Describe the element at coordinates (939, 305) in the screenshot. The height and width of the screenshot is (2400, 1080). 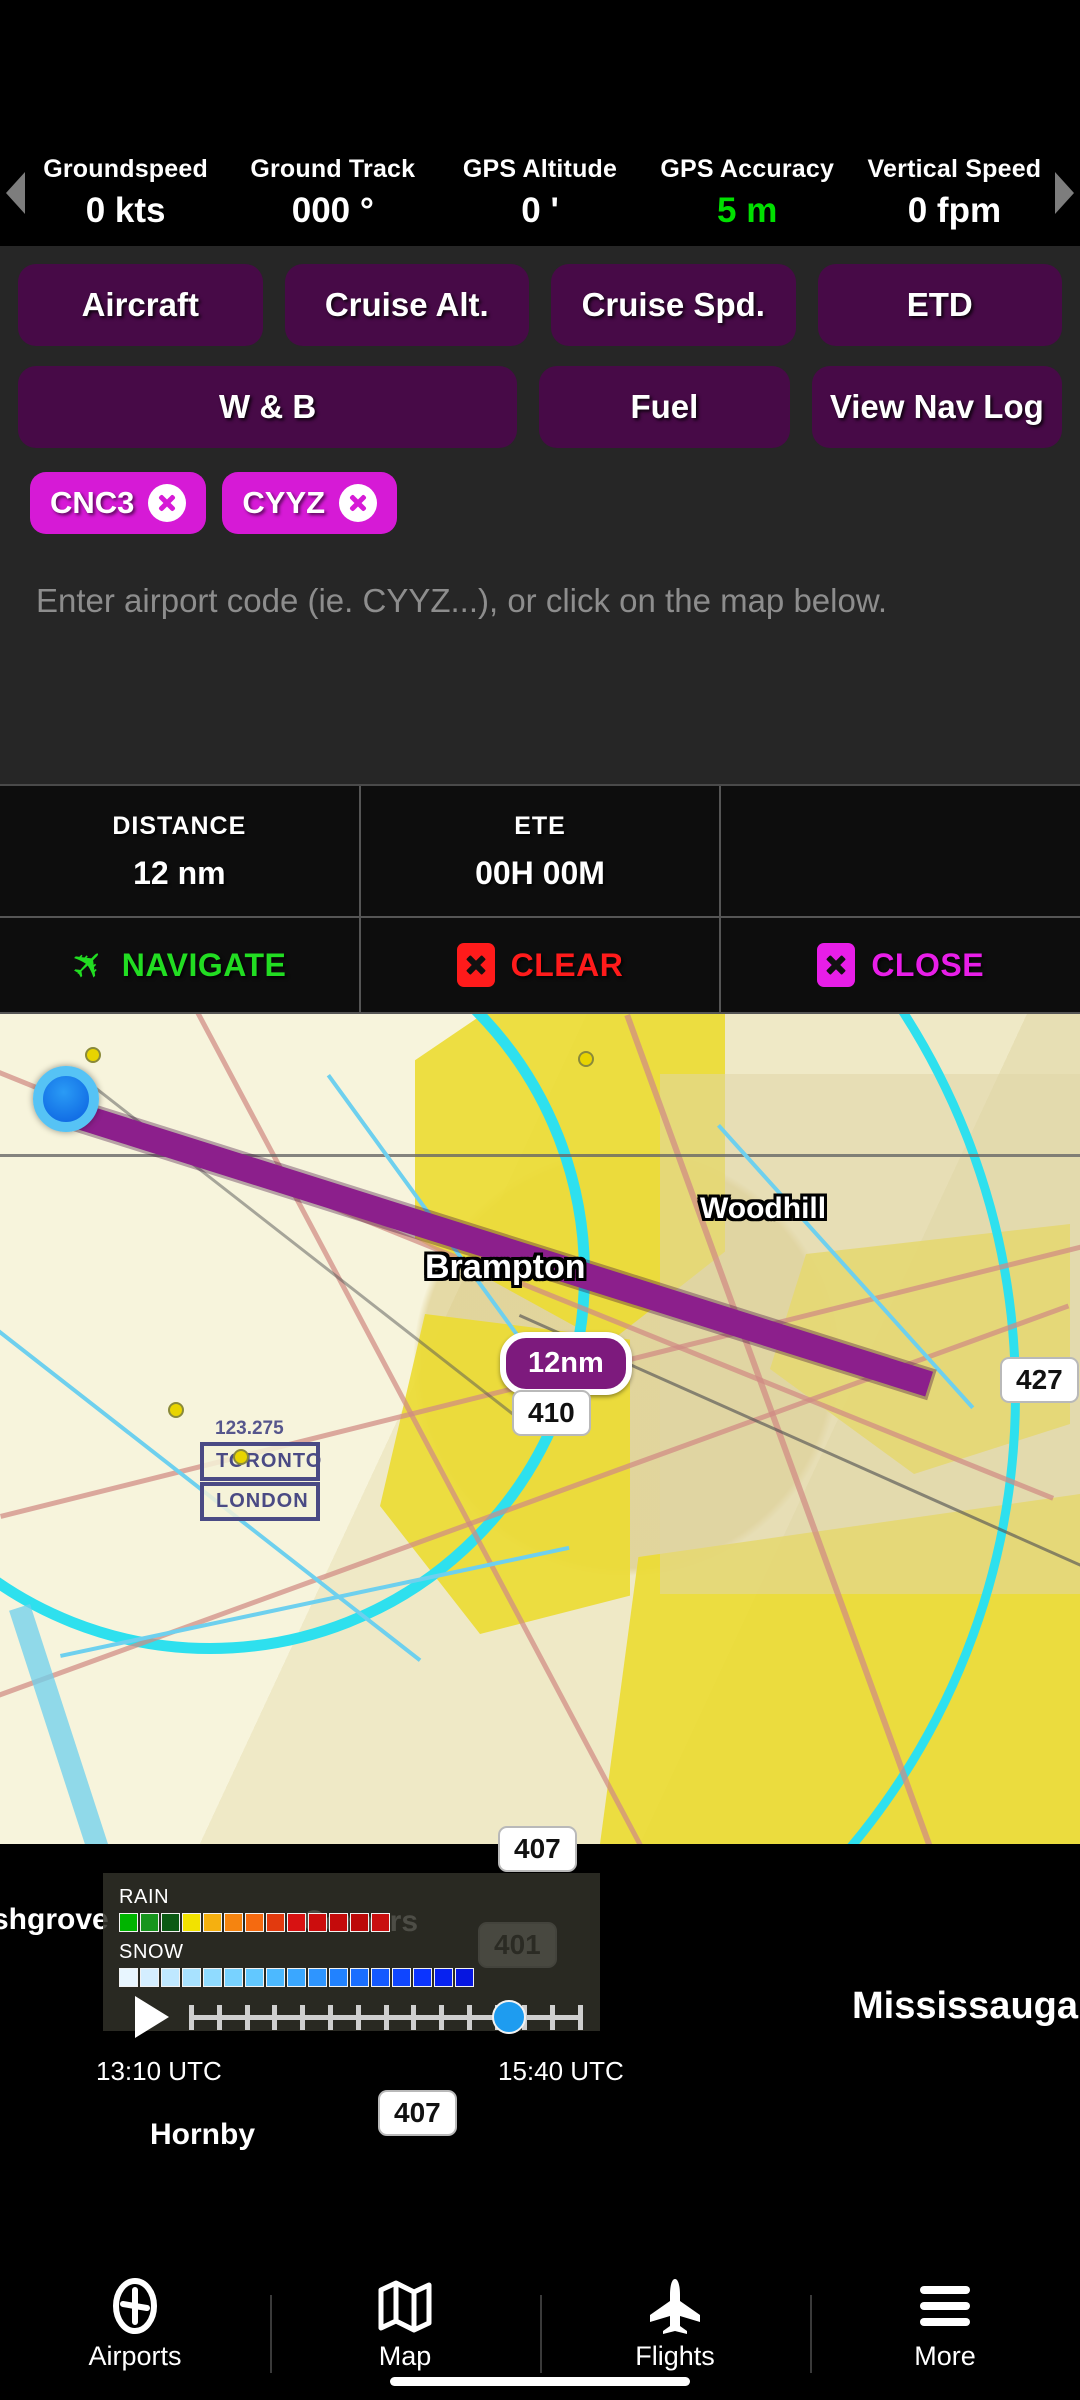
I see `etd-button: ETD` at that location.